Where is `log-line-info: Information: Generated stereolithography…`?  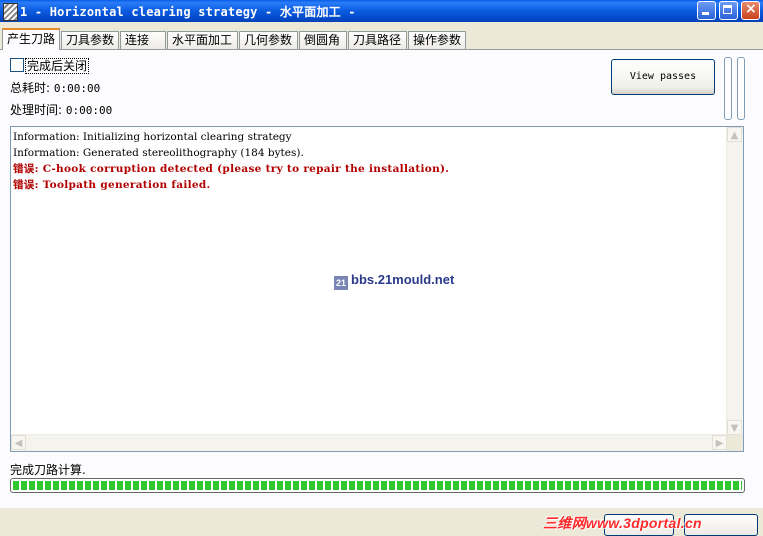 log-line-info: Information: Generated stereolithography… is located at coordinates (158, 153).